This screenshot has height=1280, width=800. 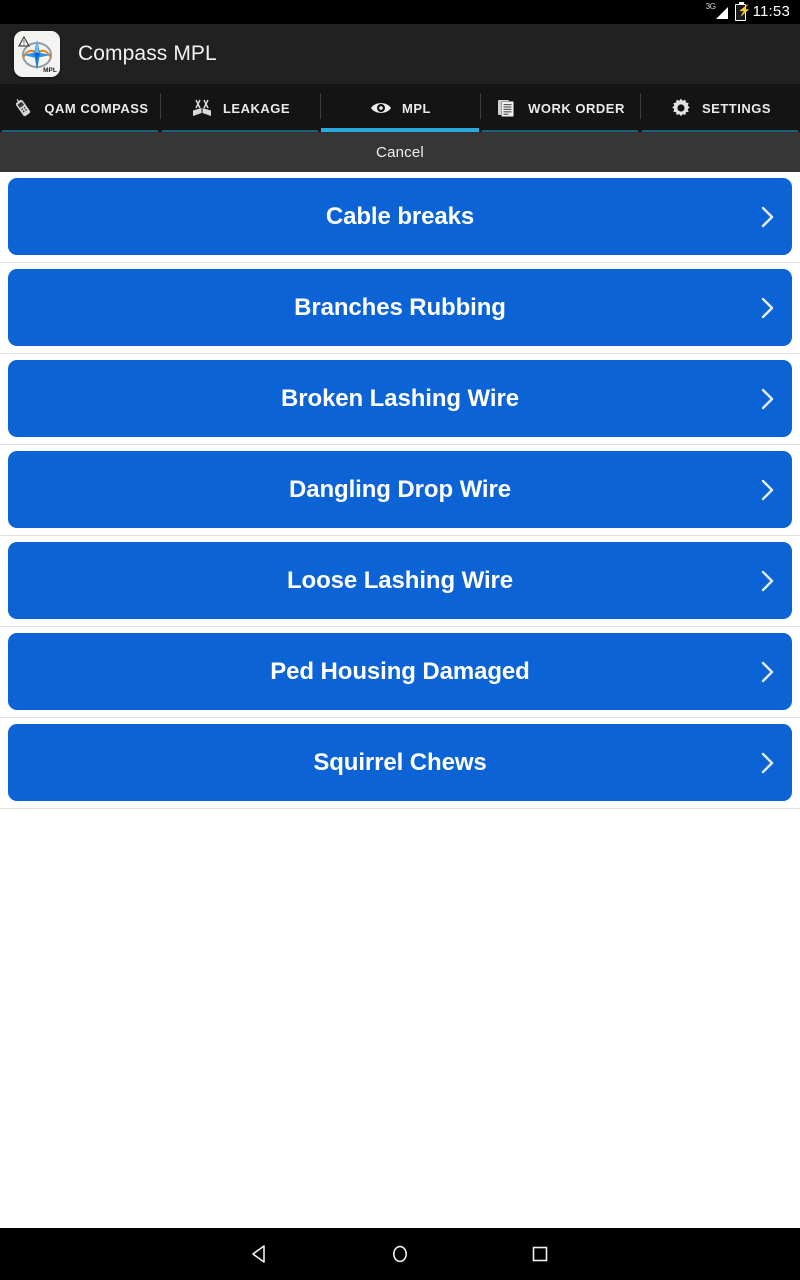 I want to click on battery-bolt-glyph: ⚡, so click(x=744, y=10).